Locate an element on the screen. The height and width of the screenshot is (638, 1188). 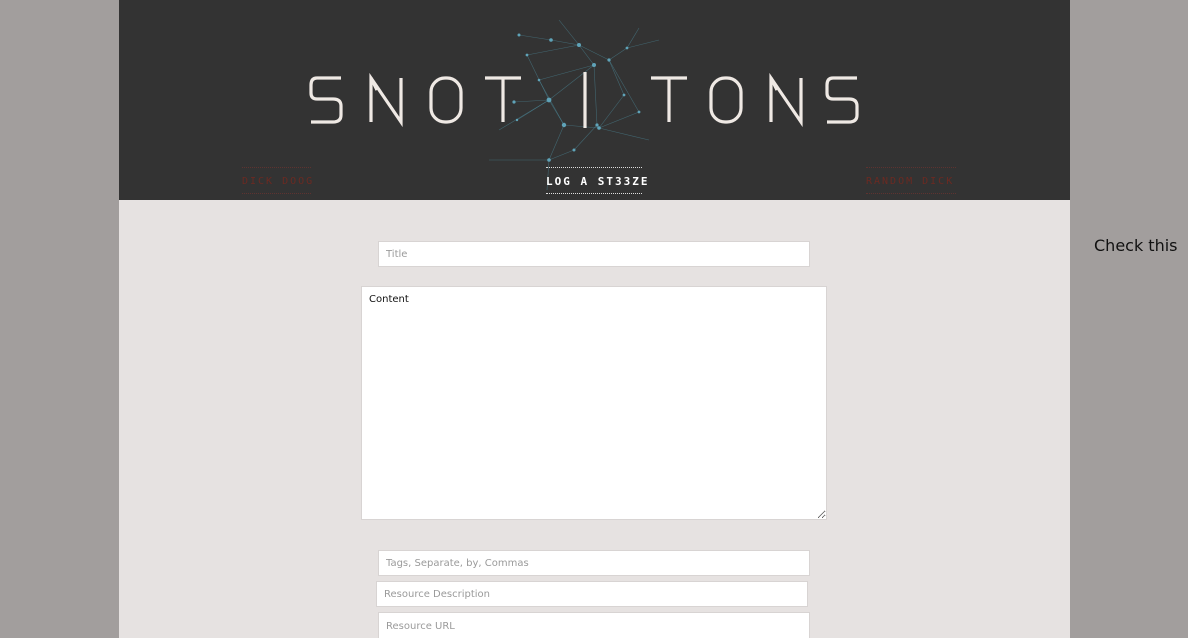
resource-url-input is located at coordinates (594, 625).